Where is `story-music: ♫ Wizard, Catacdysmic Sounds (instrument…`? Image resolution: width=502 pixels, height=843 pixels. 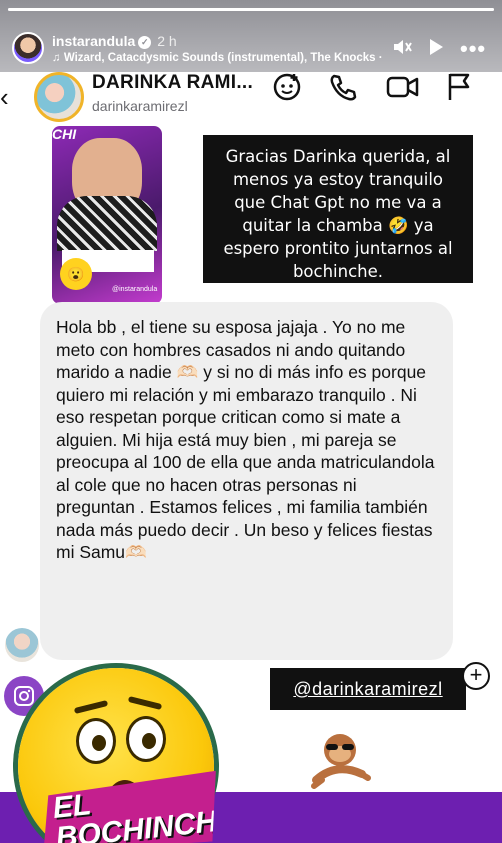 story-music: ♫ Wizard, Catacdysmic Sounds (instrument… is located at coordinates (217, 58).